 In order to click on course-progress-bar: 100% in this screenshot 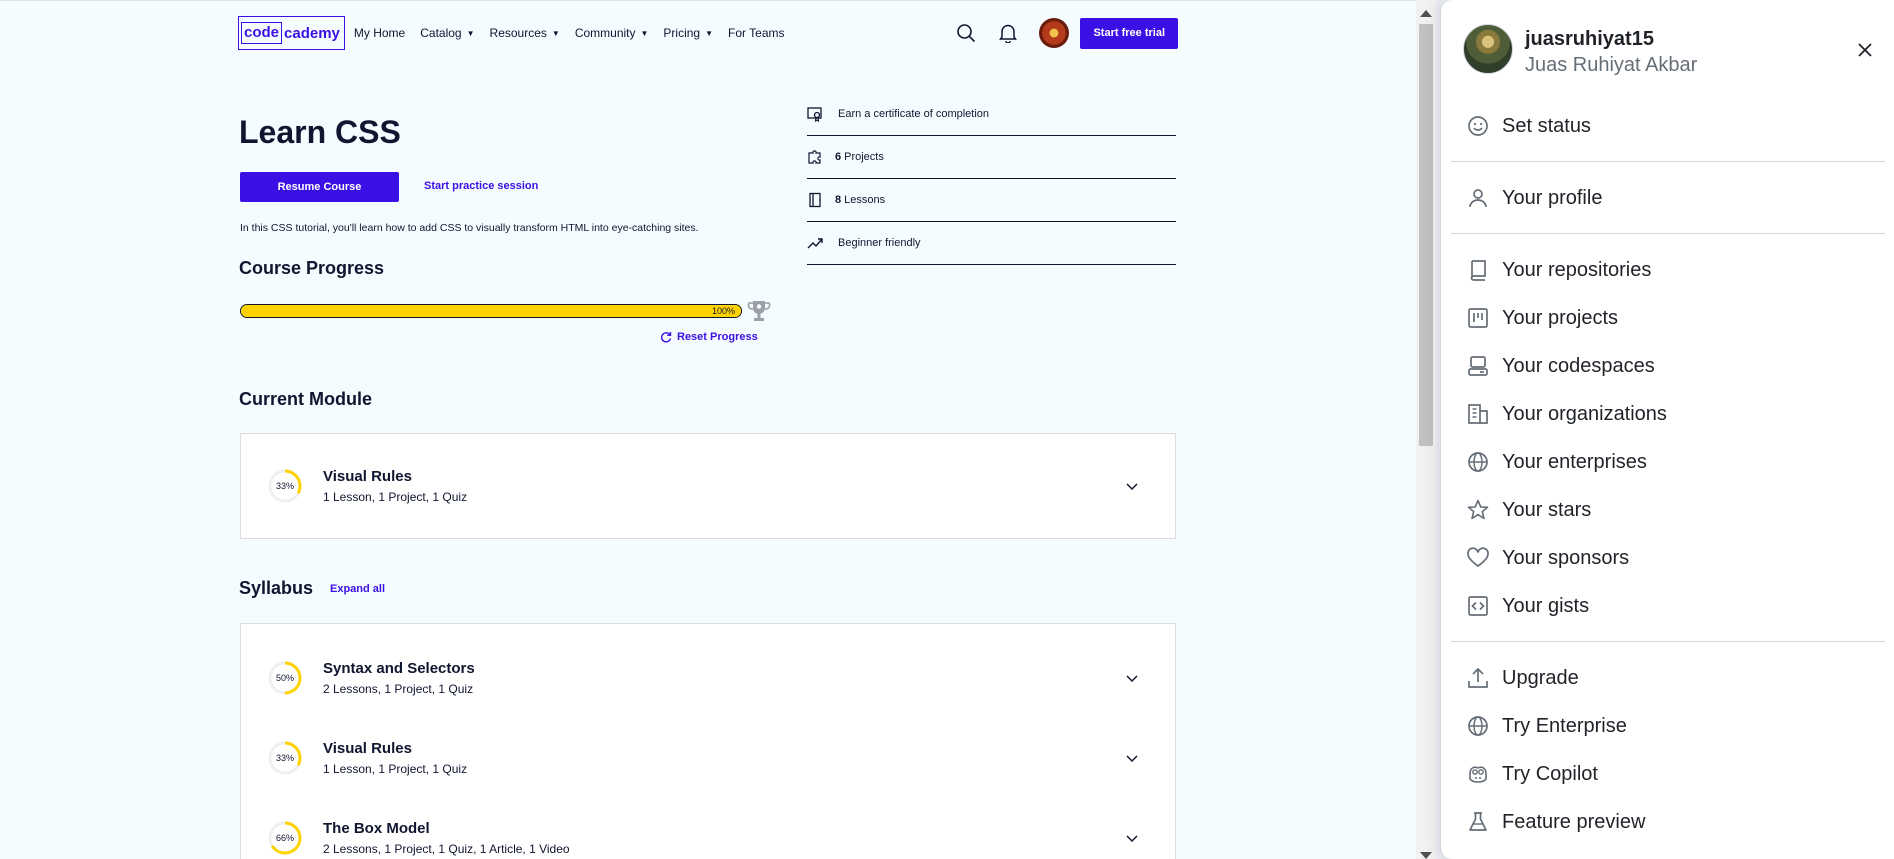, I will do `click(491, 311)`.